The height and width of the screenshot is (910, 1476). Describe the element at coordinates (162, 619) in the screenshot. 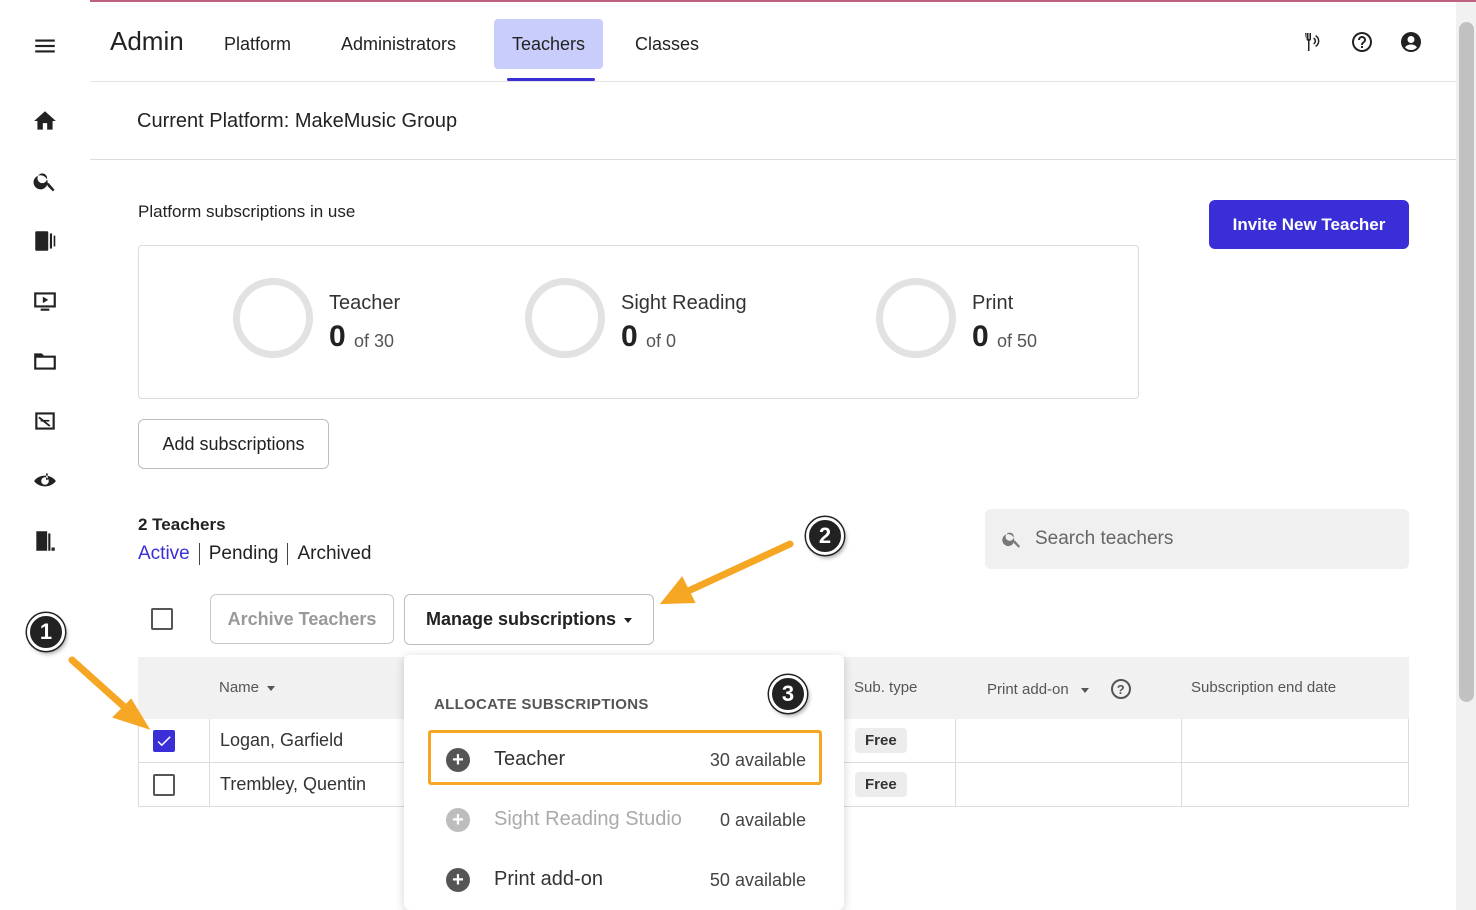

I see `select-all-checkbox` at that location.